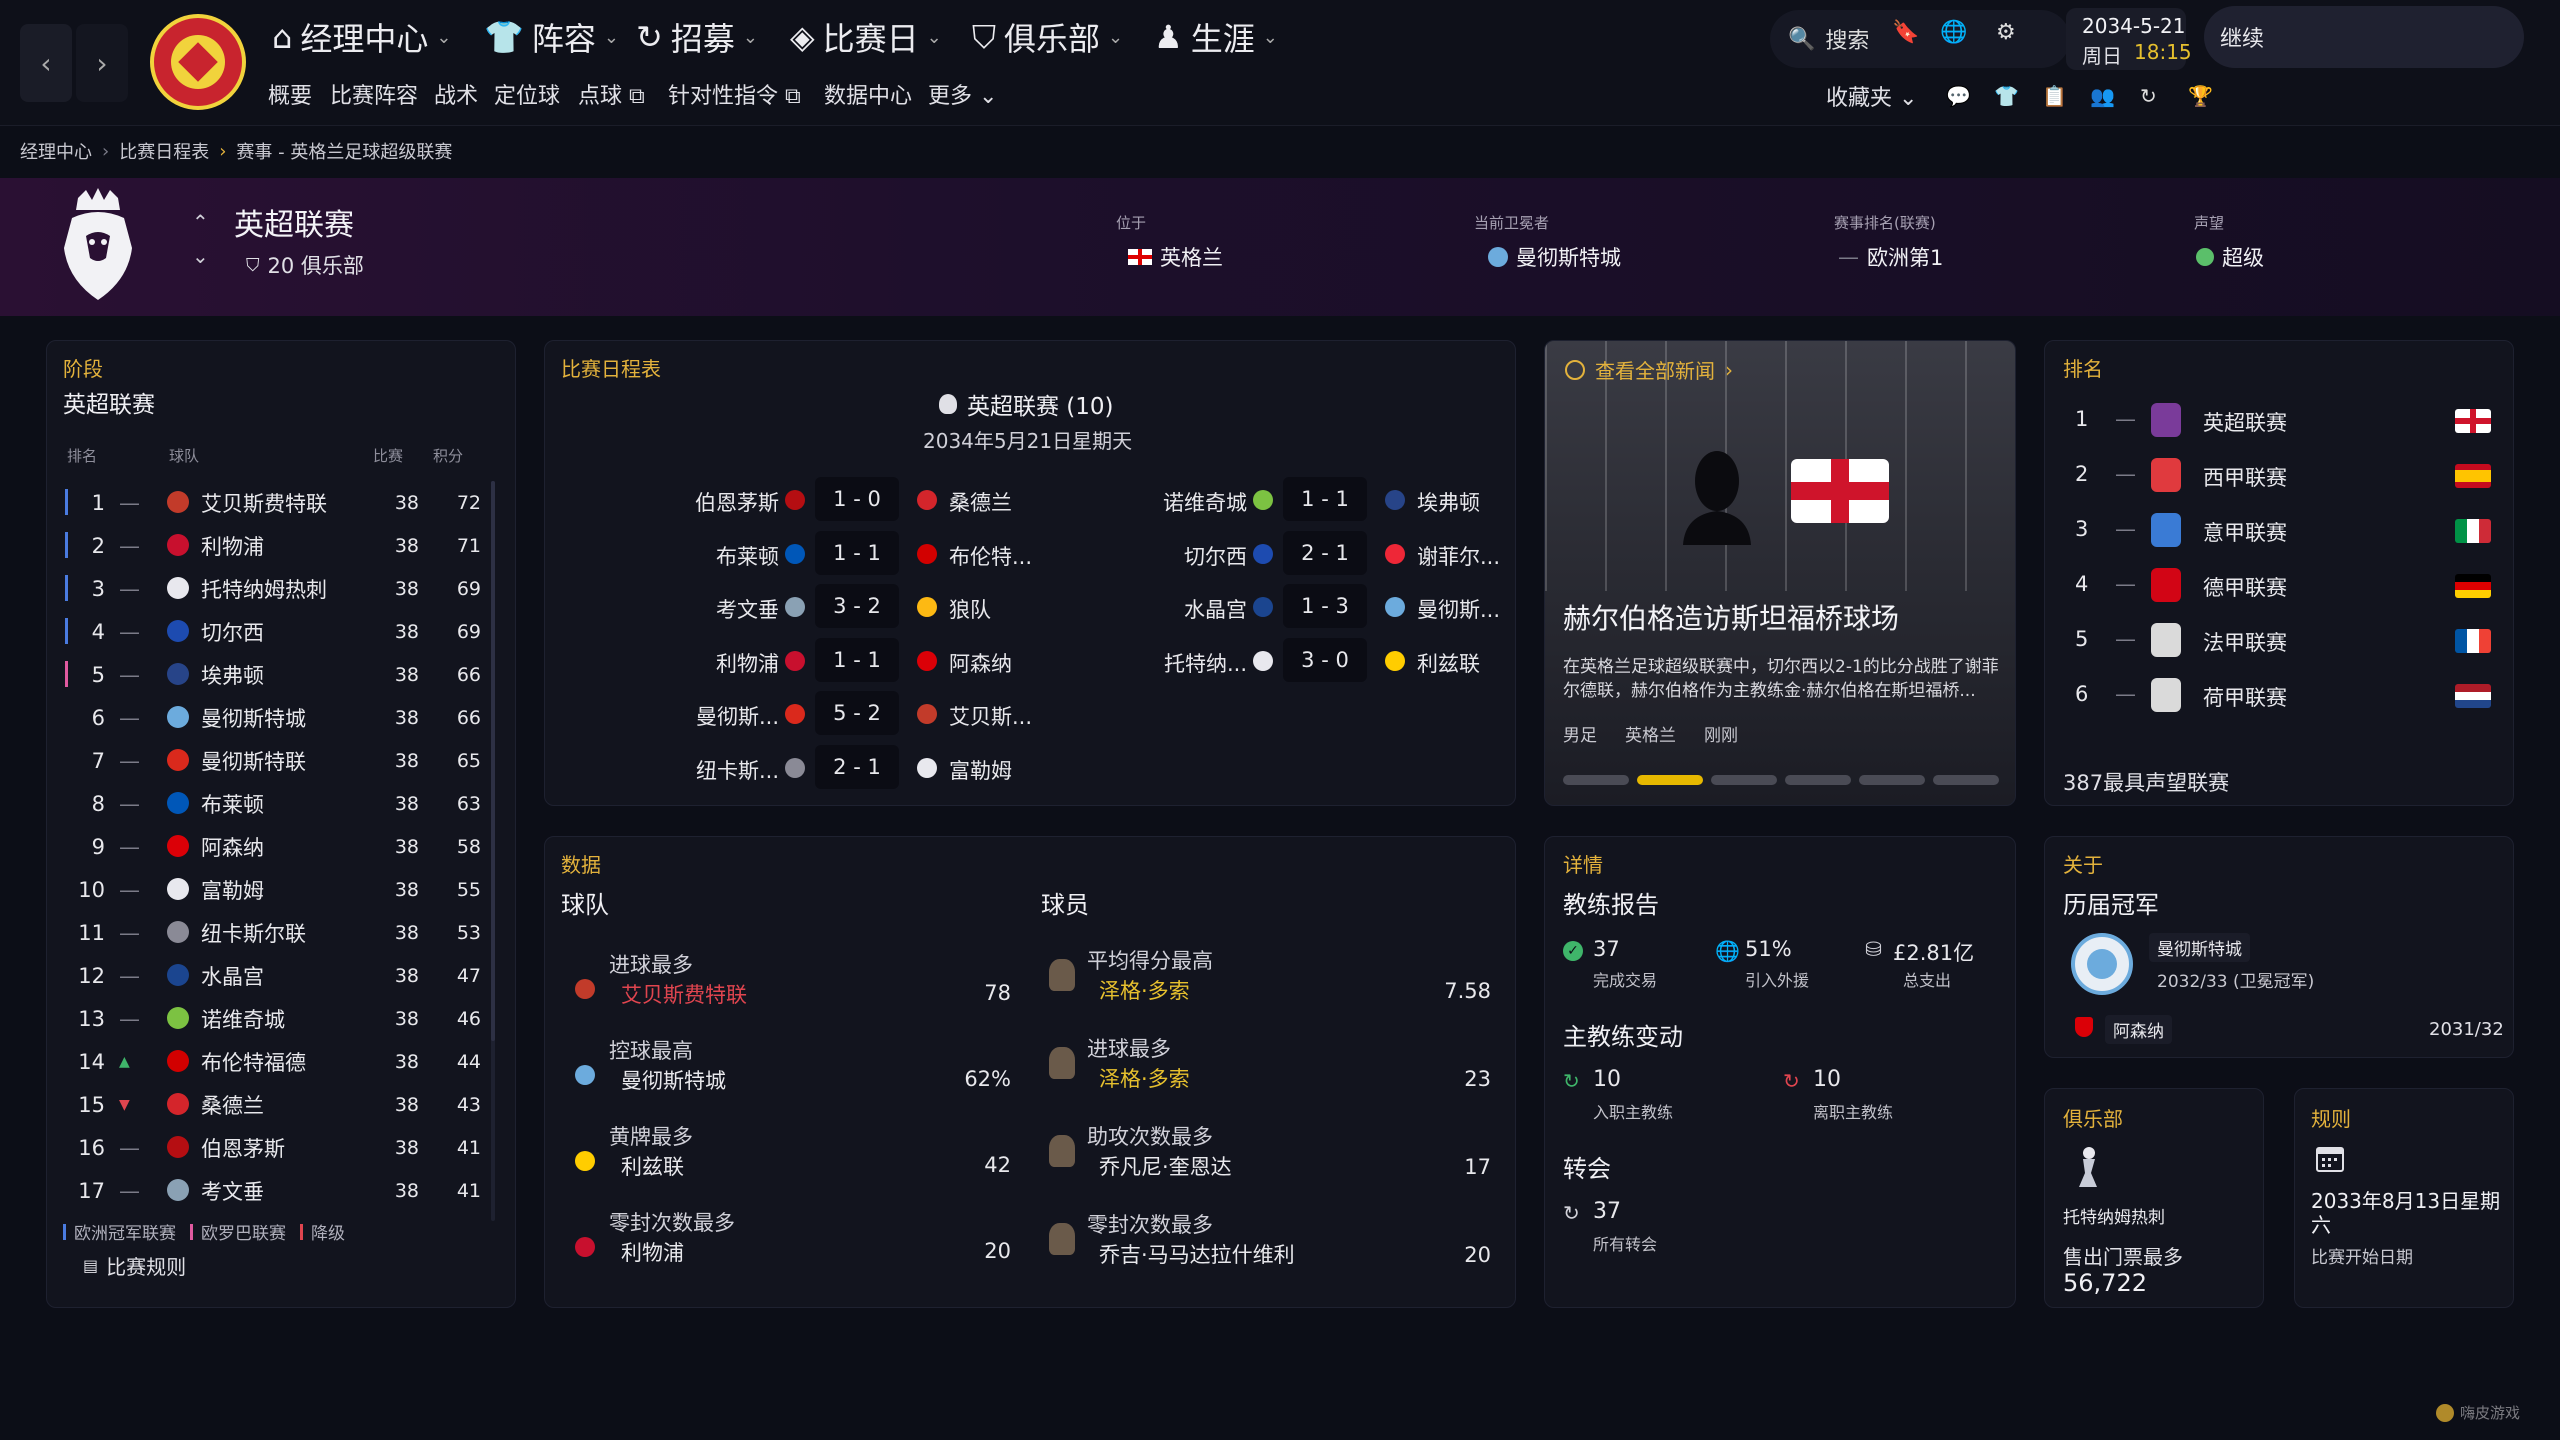  I want to click on table-row: 10 — 富勒姆 38 55, so click(277, 889).